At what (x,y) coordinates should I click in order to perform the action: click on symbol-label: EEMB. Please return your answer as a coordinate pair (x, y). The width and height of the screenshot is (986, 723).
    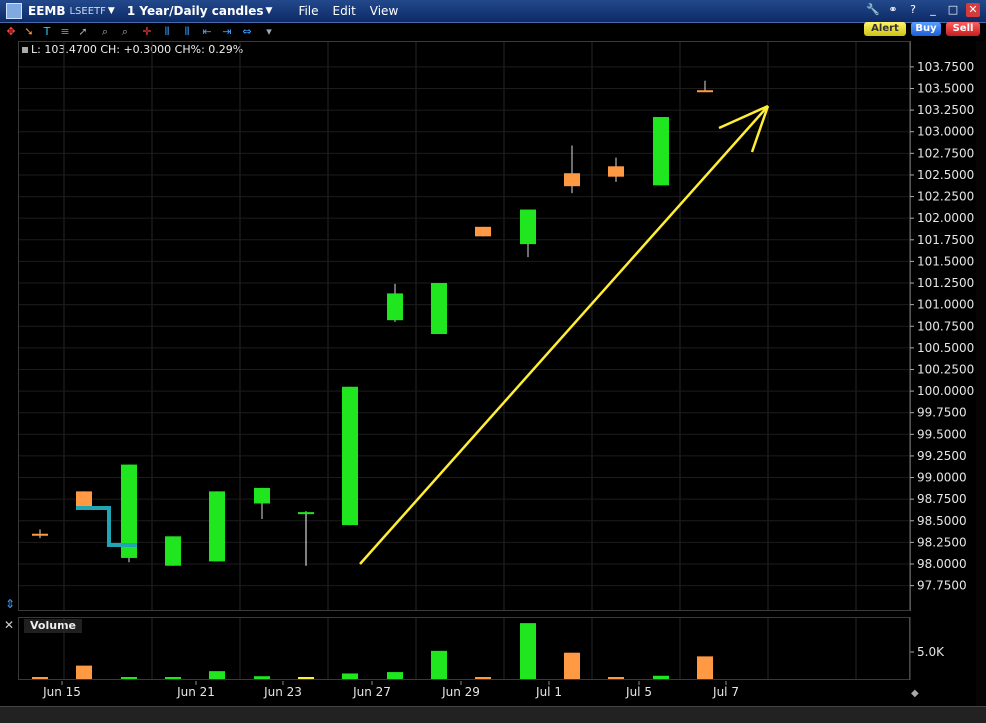
    Looking at the image, I should click on (46, 11).